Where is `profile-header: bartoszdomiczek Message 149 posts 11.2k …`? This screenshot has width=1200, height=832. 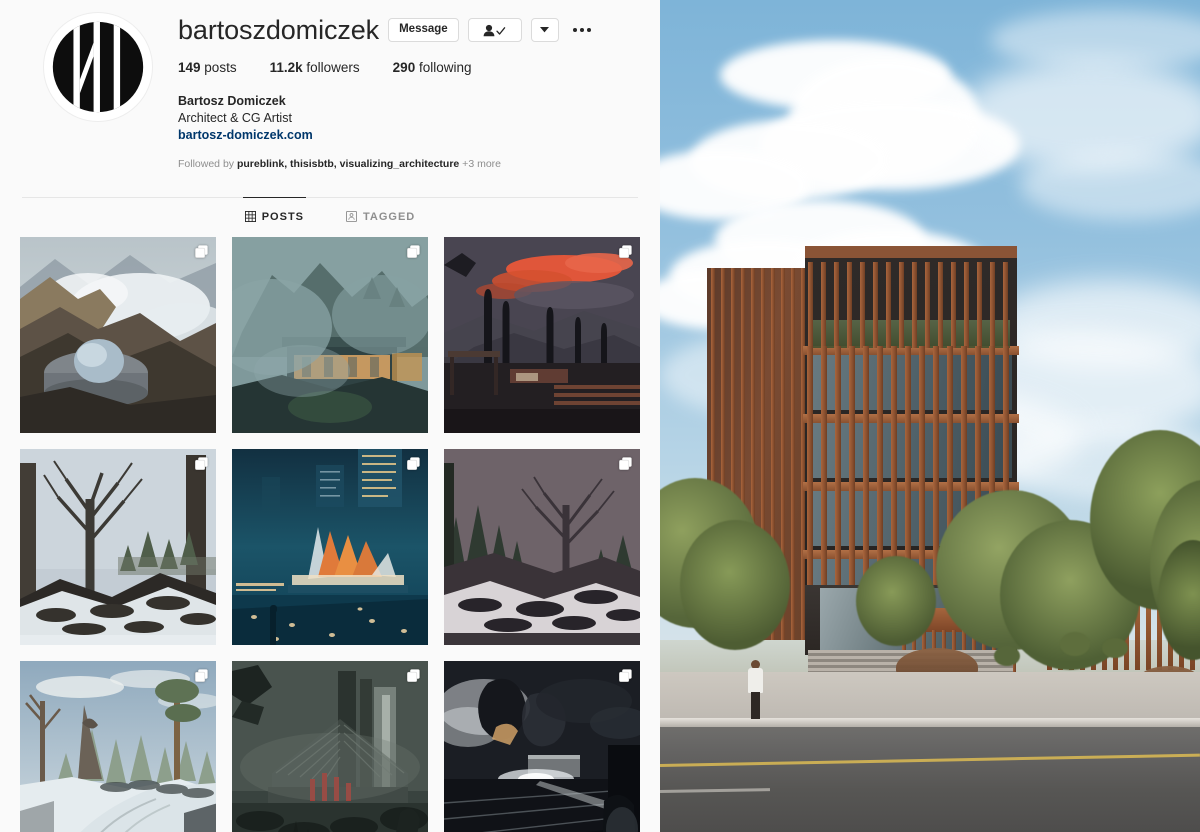
profile-header: bartoszdomiczek Message 149 posts 11.2k … is located at coordinates (330, 85).